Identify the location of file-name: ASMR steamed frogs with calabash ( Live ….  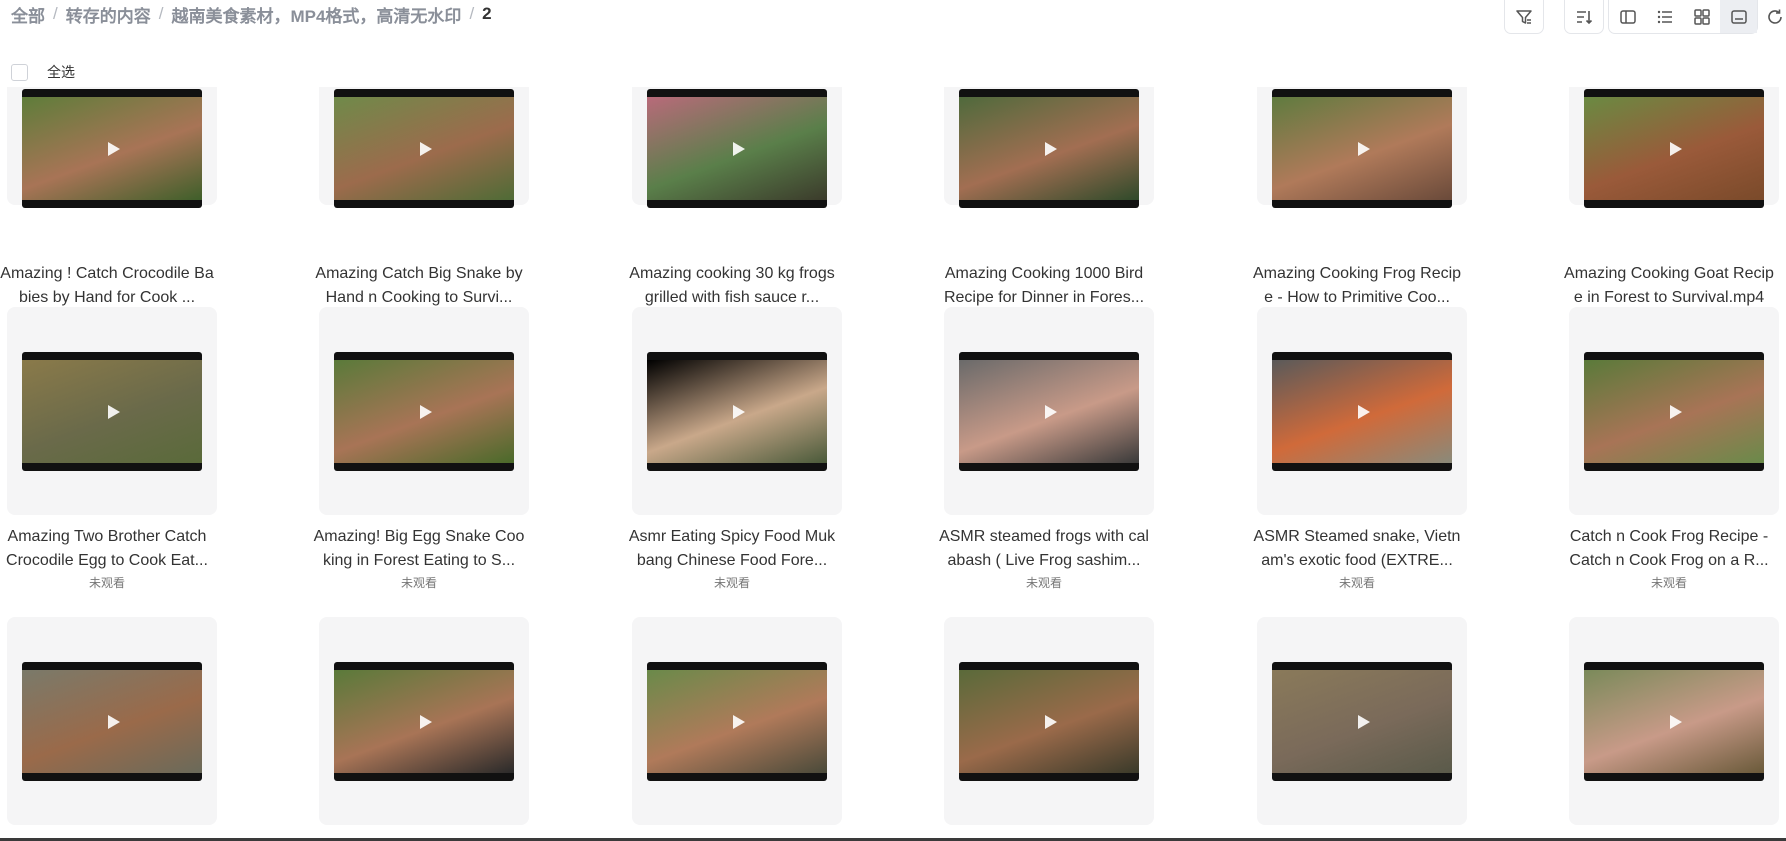
(1044, 549).